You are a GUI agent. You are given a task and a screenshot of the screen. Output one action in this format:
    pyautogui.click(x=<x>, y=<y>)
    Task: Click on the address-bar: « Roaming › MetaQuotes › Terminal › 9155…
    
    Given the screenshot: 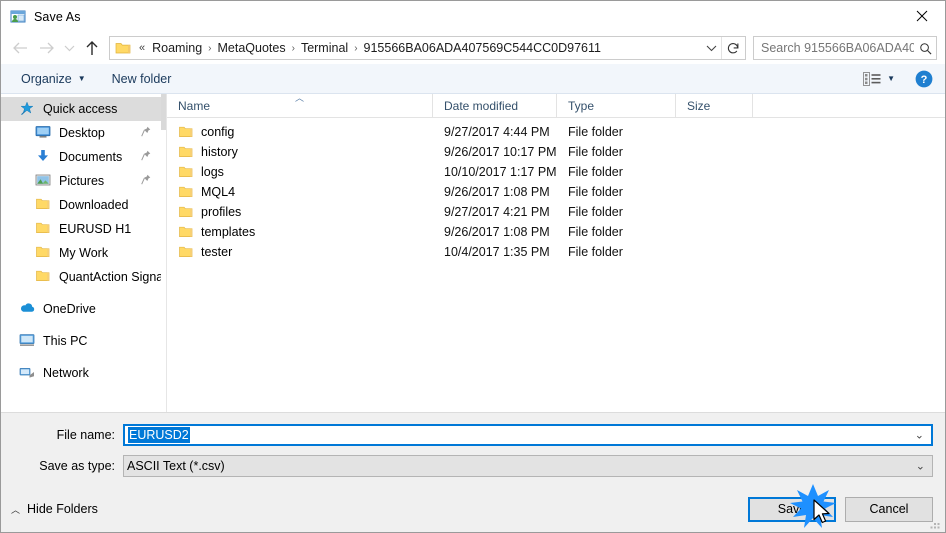 What is the action you would take?
    pyautogui.click(x=427, y=48)
    